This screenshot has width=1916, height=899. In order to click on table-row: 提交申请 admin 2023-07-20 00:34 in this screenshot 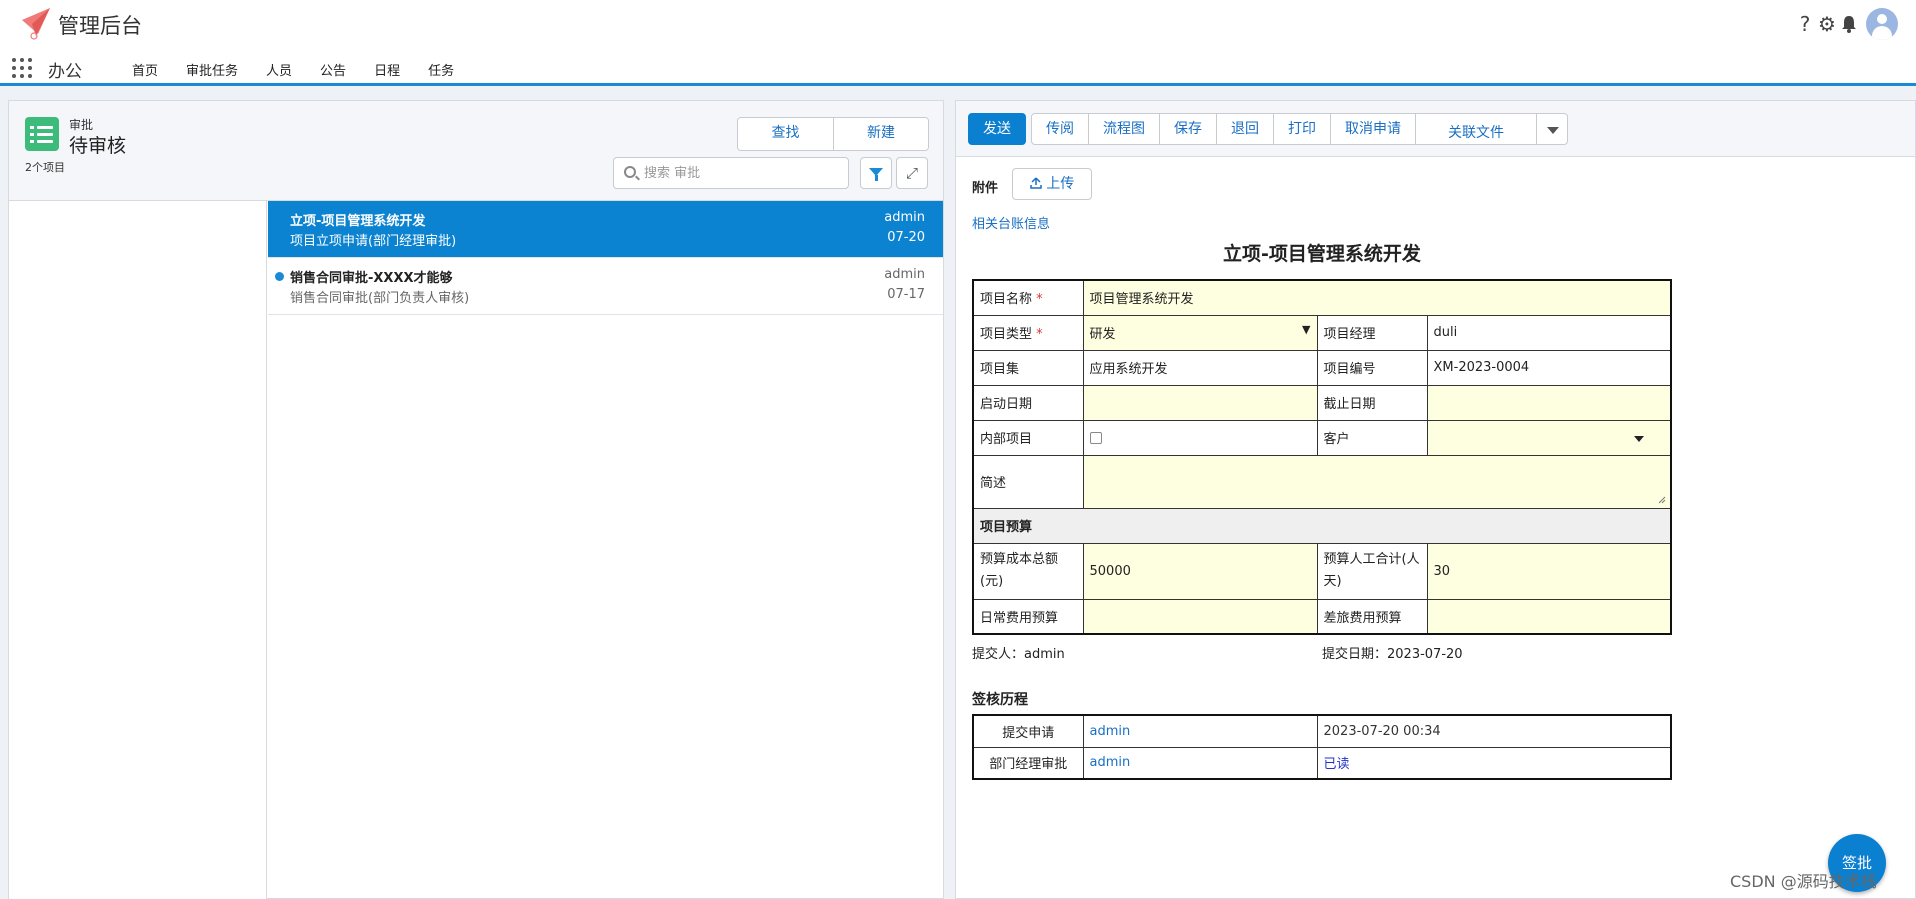, I will do `click(1322, 731)`.